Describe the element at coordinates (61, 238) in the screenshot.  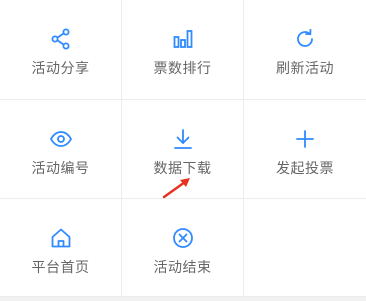
I see `home-icon` at that location.